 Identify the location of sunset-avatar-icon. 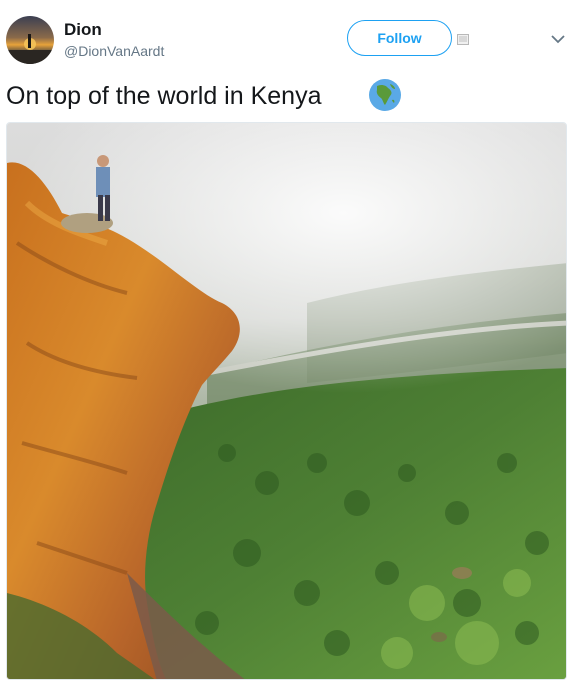
(30, 40).